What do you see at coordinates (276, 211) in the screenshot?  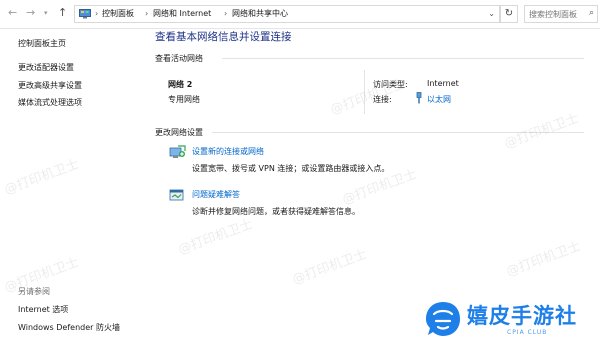 I see `troubleshoot-problems-description: 诊断并修复网络问题，或者获得疑难解答信息。` at bounding box center [276, 211].